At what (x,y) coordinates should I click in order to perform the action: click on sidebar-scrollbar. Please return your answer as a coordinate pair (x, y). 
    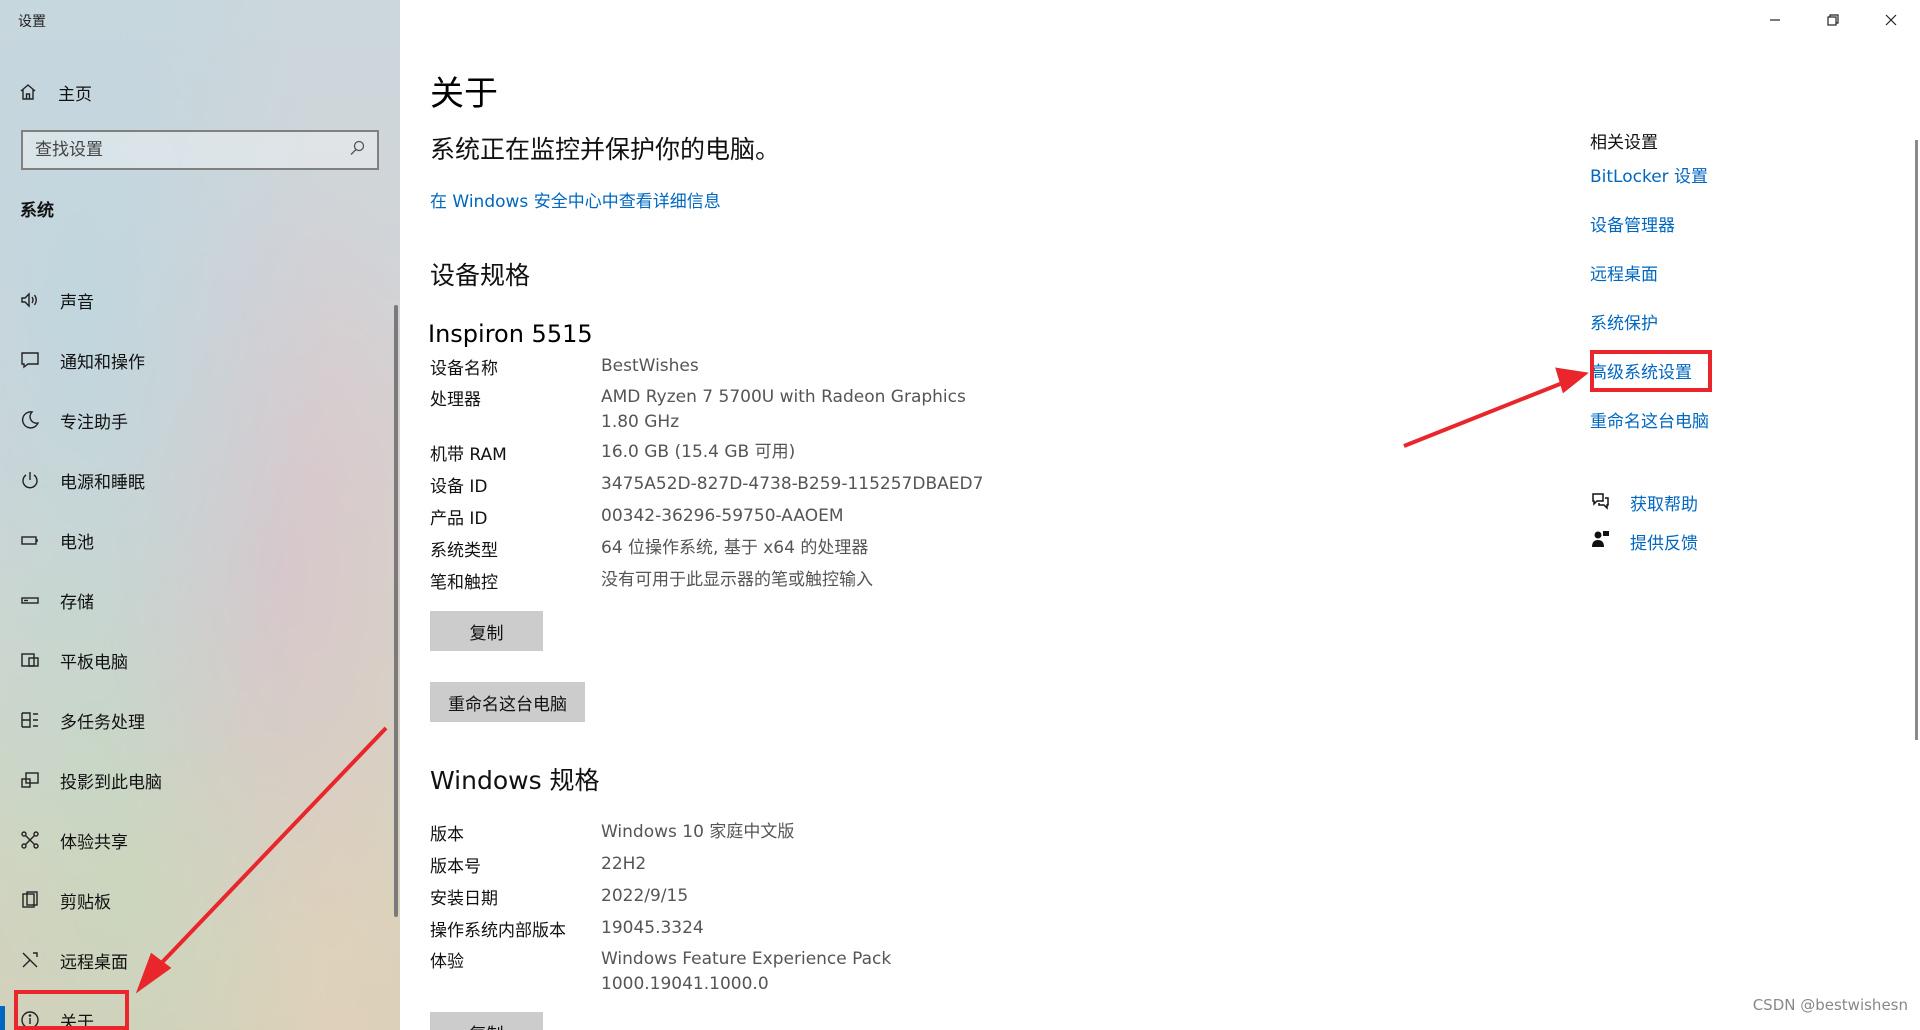
    Looking at the image, I should click on (396, 611).